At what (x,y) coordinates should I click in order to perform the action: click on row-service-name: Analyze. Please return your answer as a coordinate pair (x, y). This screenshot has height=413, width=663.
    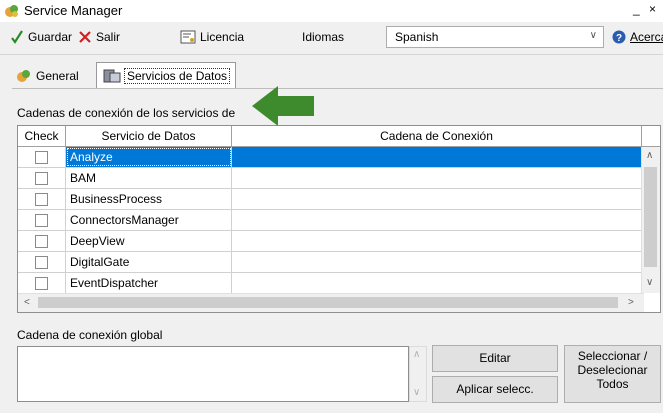
    Looking at the image, I should click on (149, 157).